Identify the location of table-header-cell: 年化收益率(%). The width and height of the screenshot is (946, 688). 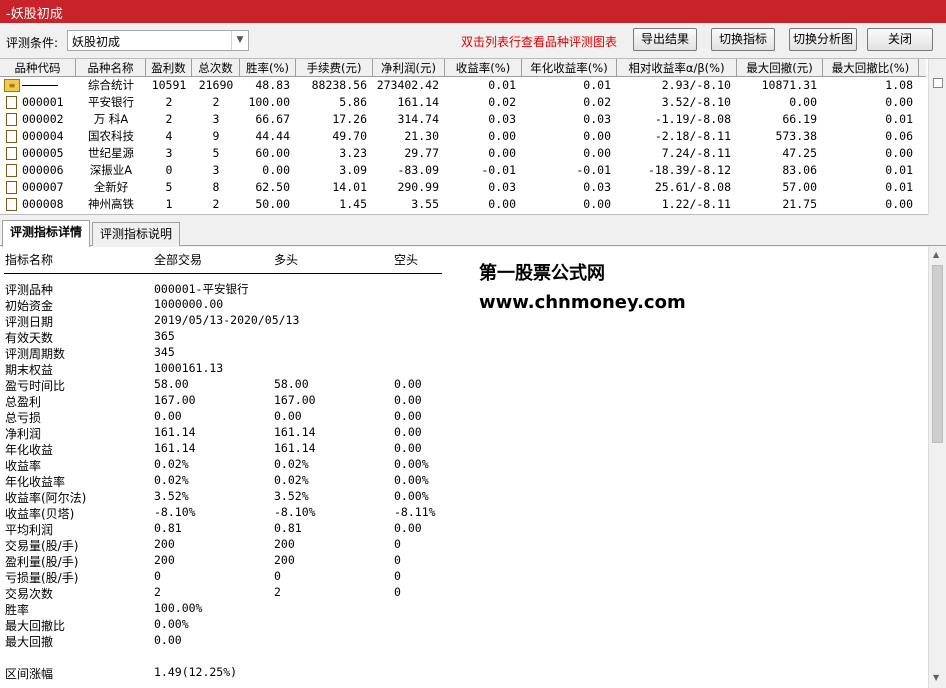
(569, 68).